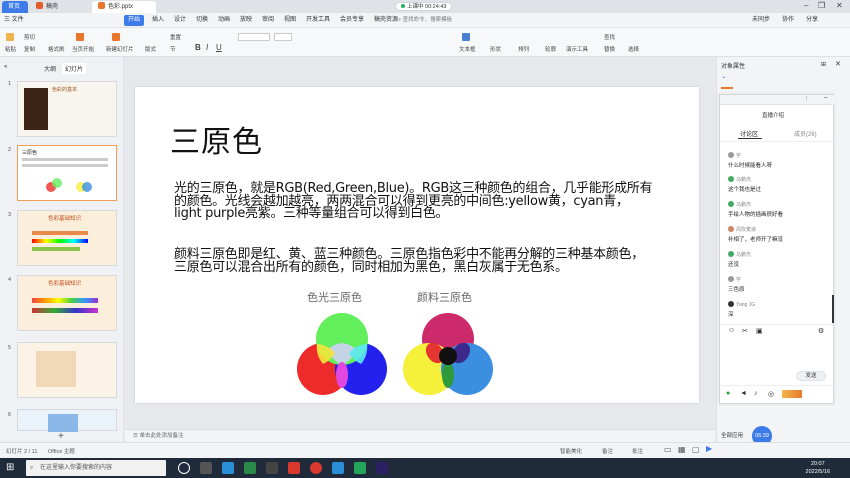 The width and height of the screenshot is (850, 478). Describe the element at coordinates (5, 67) in the screenshot. I see `collapse-panel-icon: «` at that location.